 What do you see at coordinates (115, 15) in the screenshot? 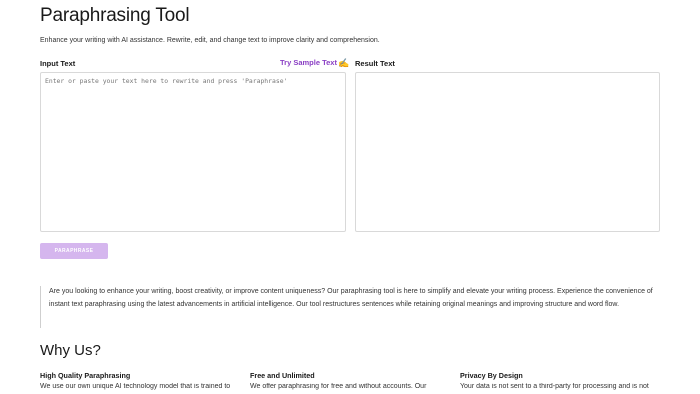
I see `page-title: Paraphrasing Tool` at bounding box center [115, 15].